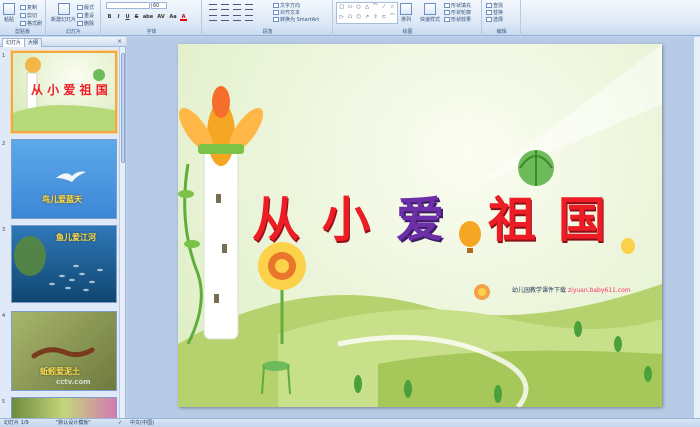 The image size is (700, 427). What do you see at coordinates (457, 12) in the screenshot?
I see `shape-outline-button: 形状轮廓` at bounding box center [457, 12].